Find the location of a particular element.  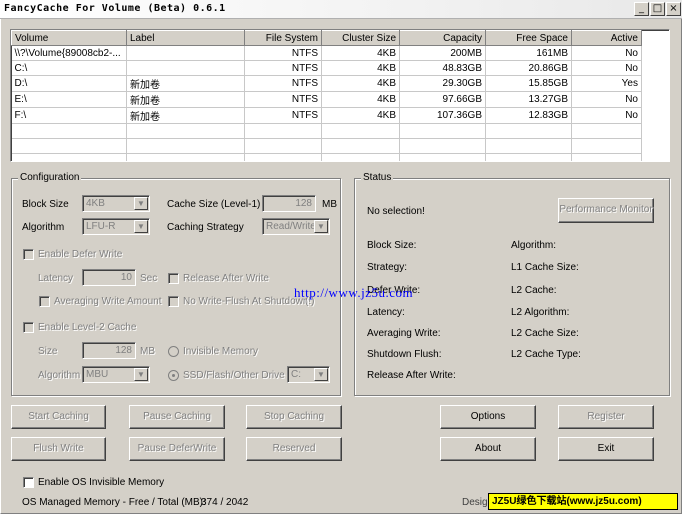

os-invisible-memory-checkbox is located at coordinates (28, 482).